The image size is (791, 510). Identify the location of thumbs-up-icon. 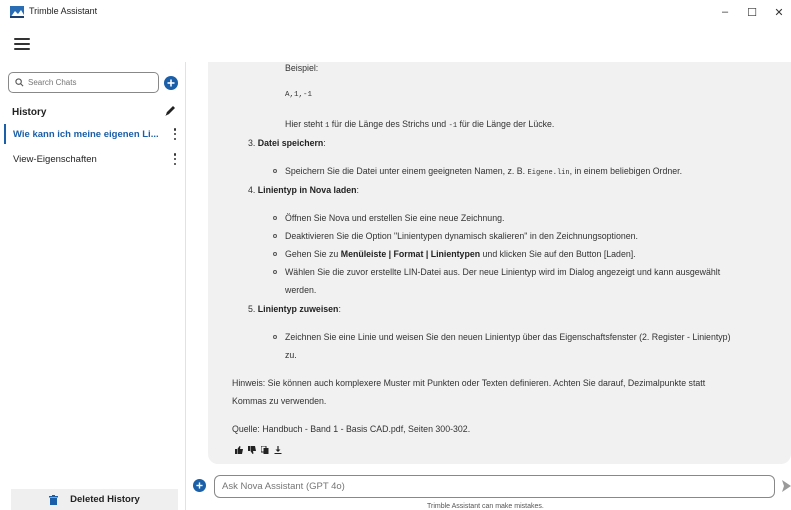
(239, 450).